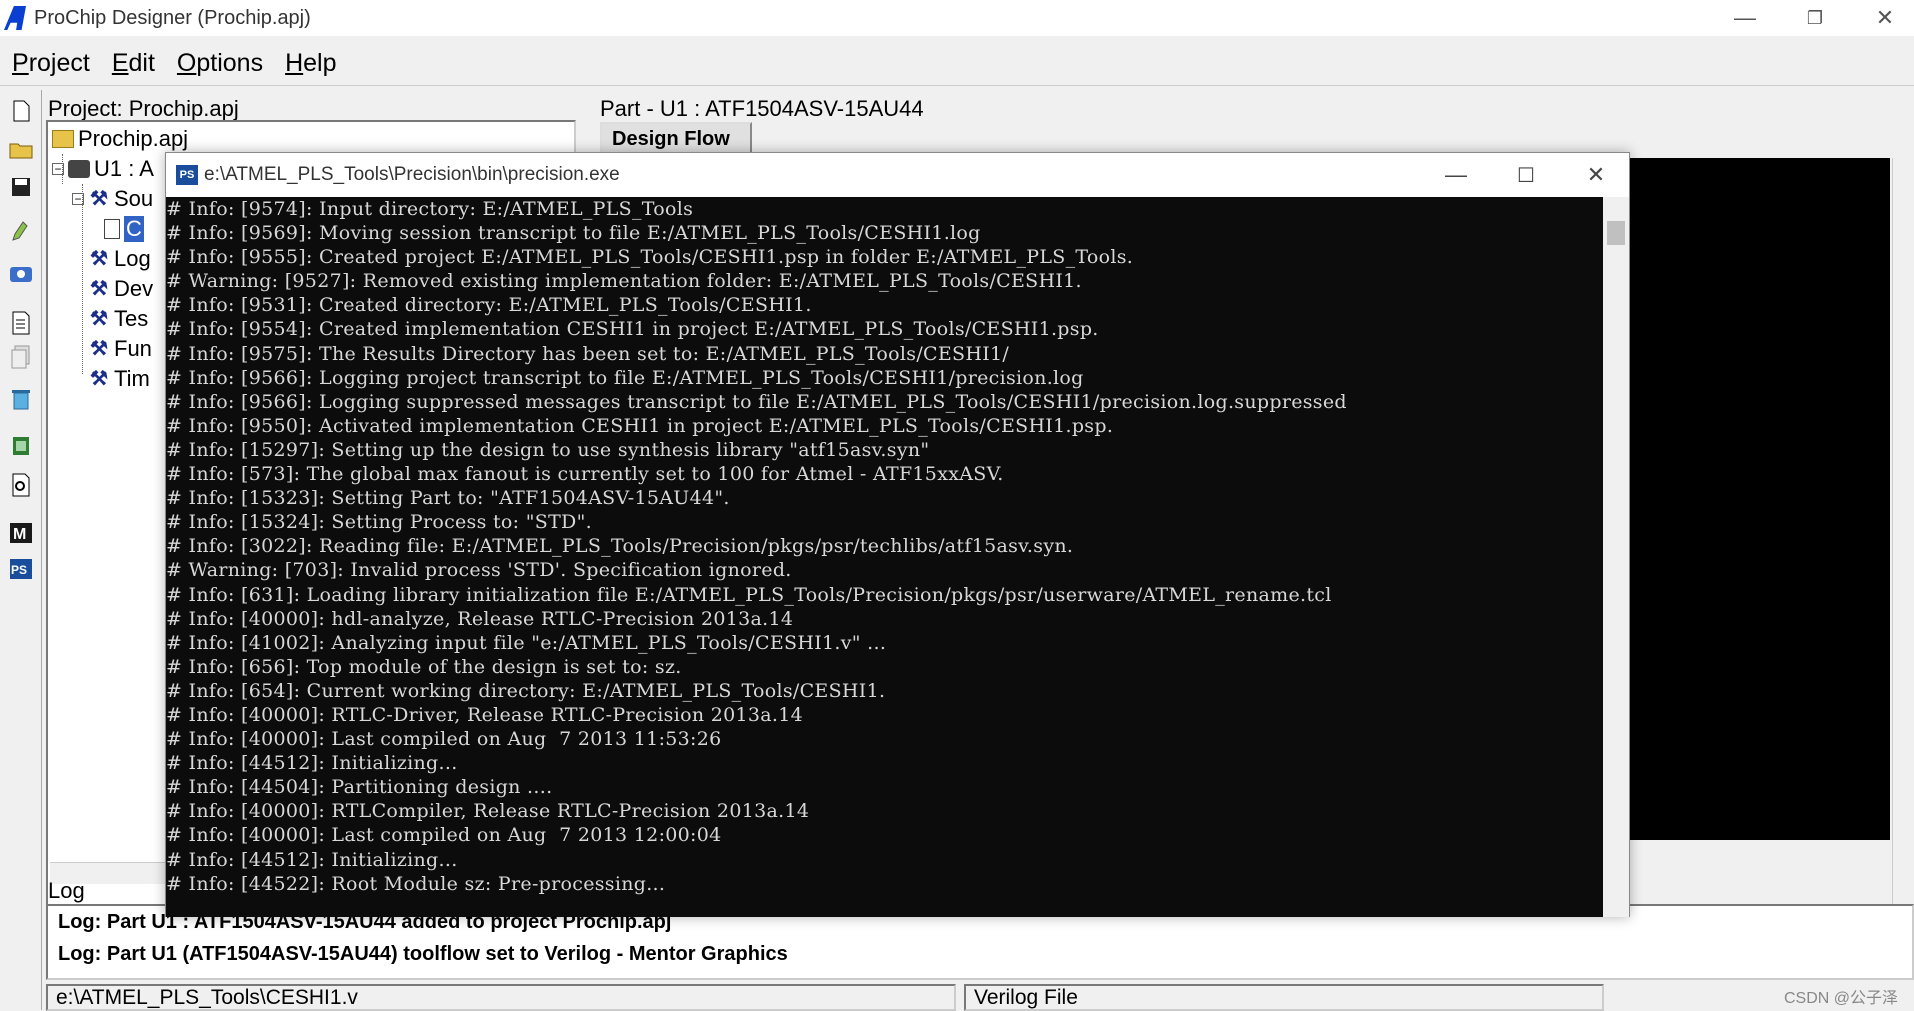 The height and width of the screenshot is (1011, 1914). I want to click on precision-icon: PS, so click(21, 569).